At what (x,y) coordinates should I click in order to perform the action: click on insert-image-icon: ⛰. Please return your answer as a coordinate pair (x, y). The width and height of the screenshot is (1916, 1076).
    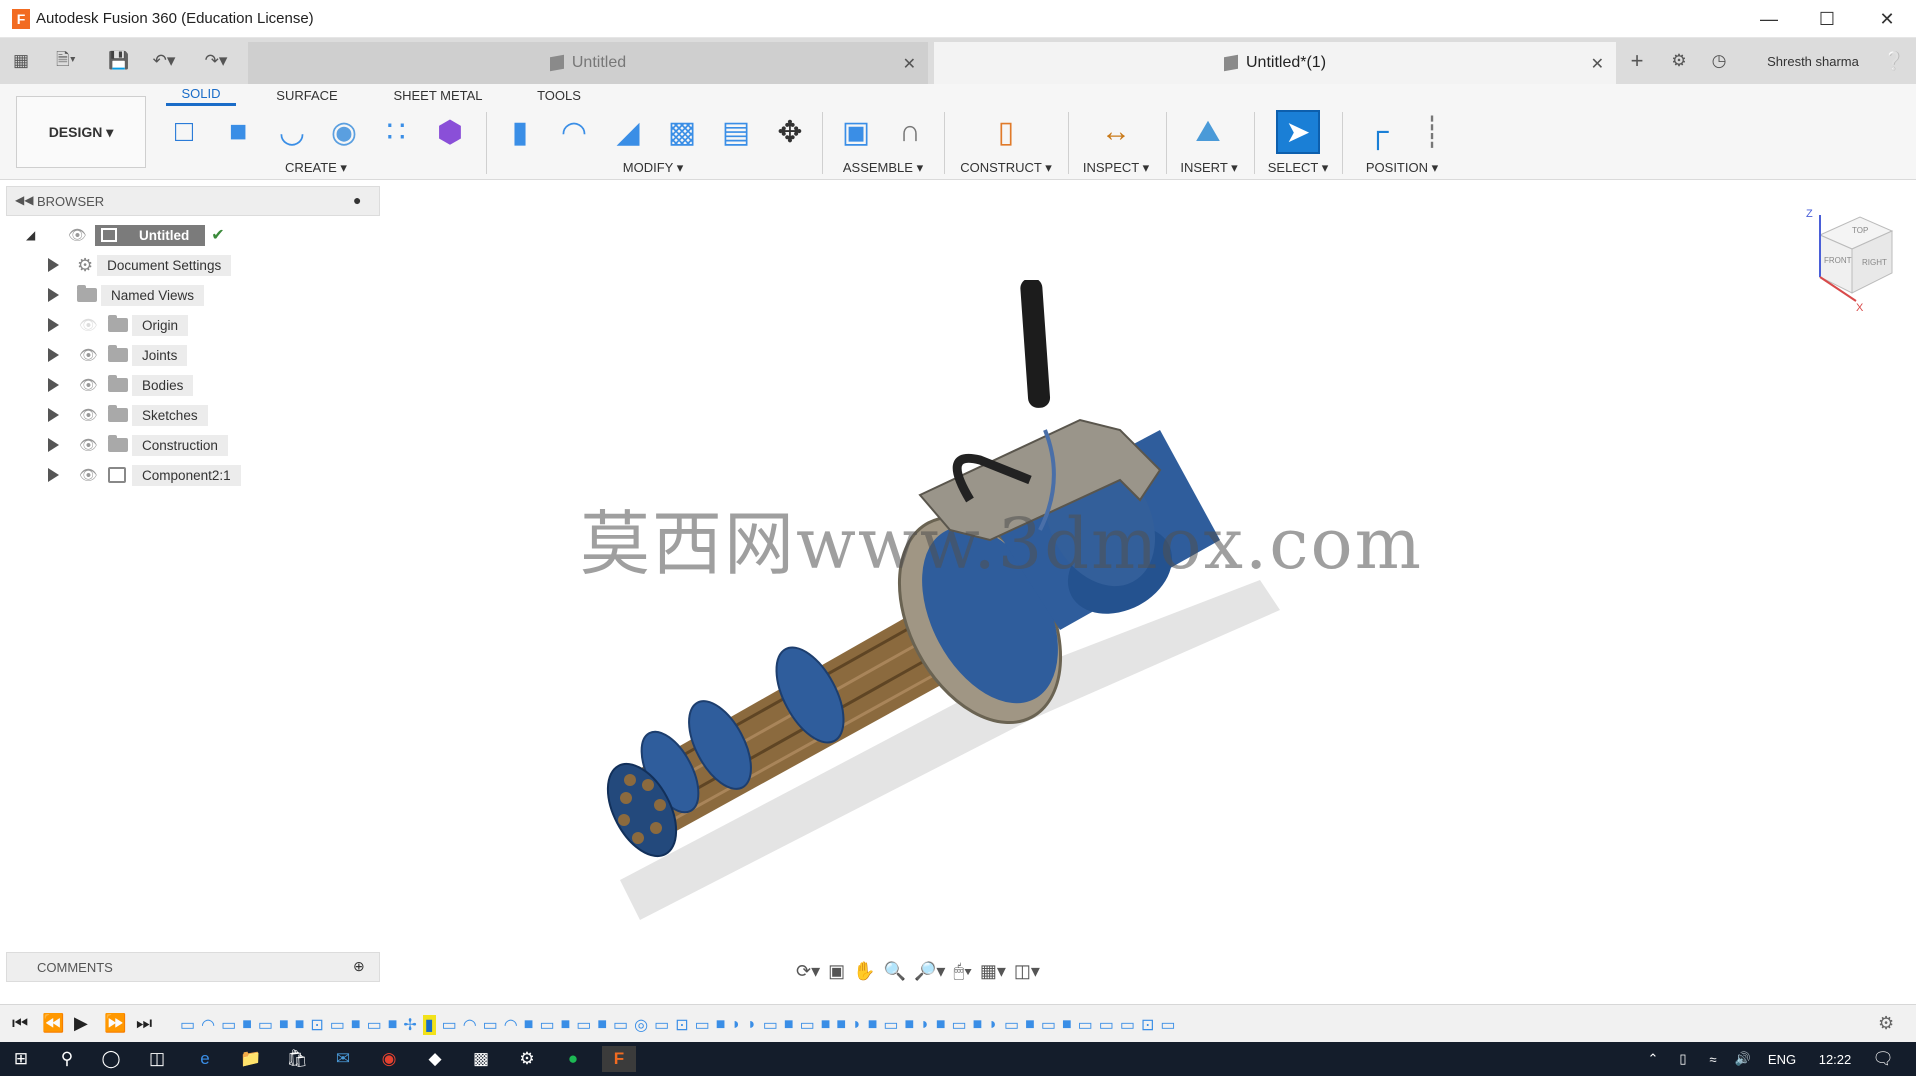
    Looking at the image, I should click on (1208, 132).